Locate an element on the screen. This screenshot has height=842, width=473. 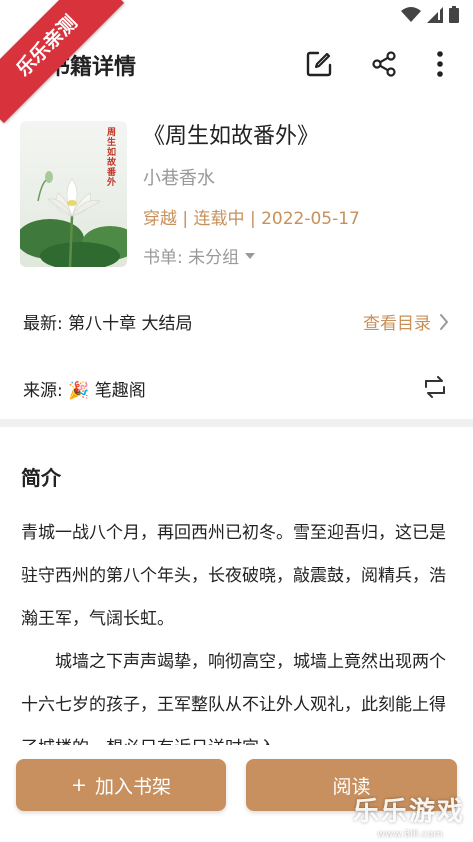
edit-icon is located at coordinates (319, 64).